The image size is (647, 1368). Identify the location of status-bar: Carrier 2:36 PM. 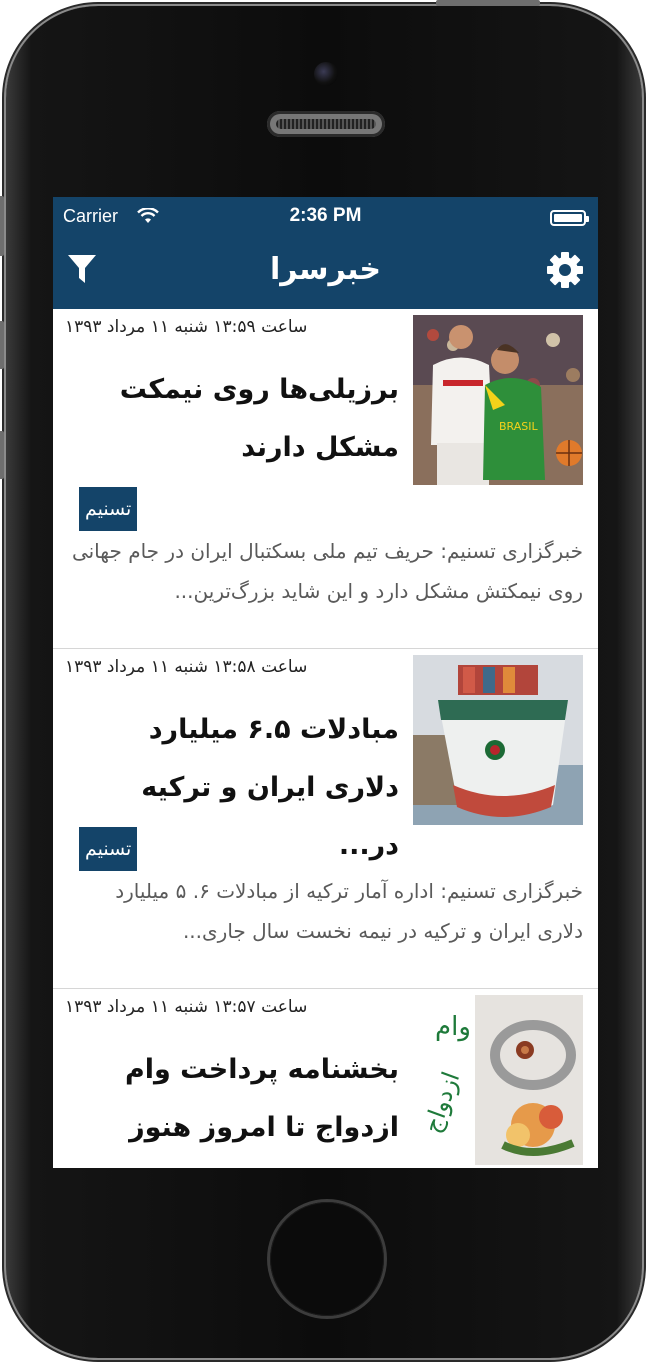
(325, 218).